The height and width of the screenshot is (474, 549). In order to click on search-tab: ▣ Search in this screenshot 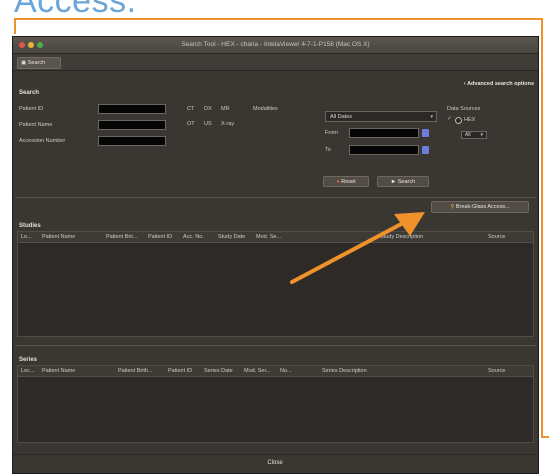, I will do `click(39, 63)`.